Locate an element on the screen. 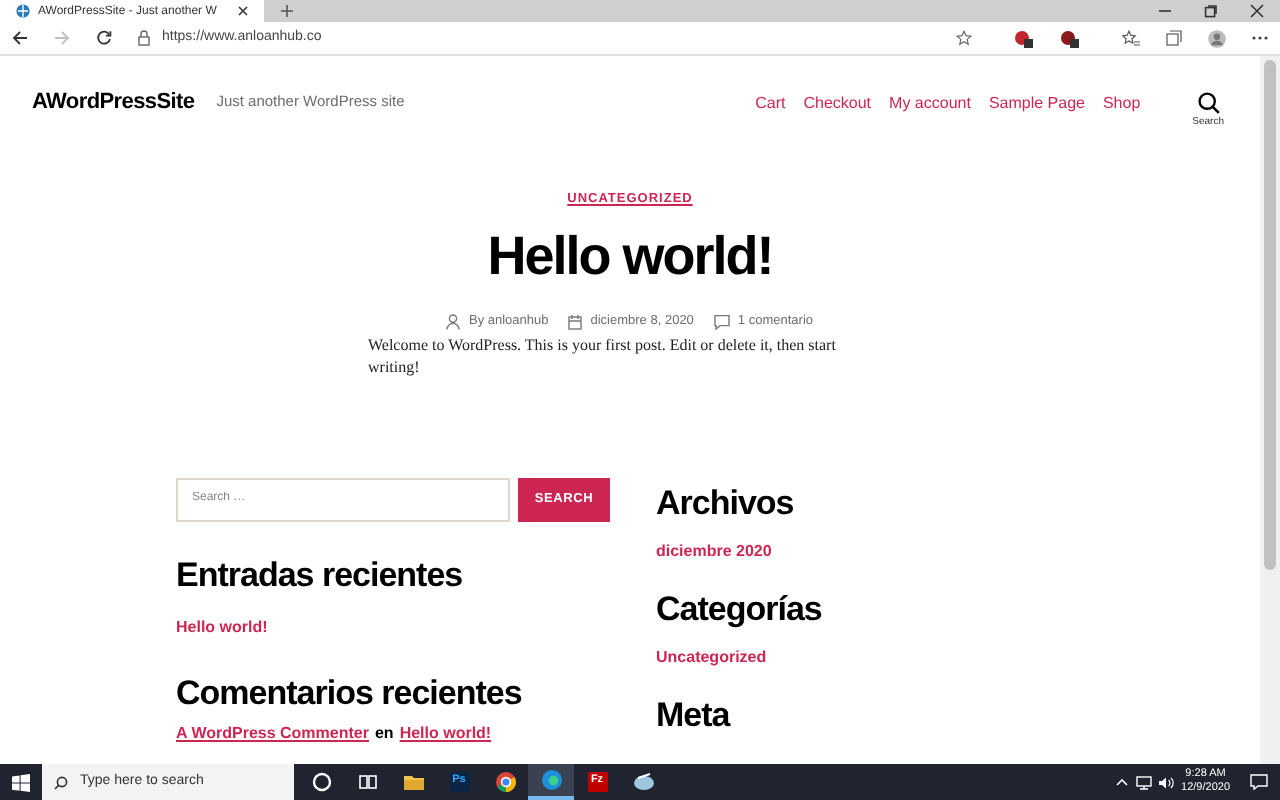 The image size is (1280, 800). nav-link: Sample Page is located at coordinates (1036, 103).